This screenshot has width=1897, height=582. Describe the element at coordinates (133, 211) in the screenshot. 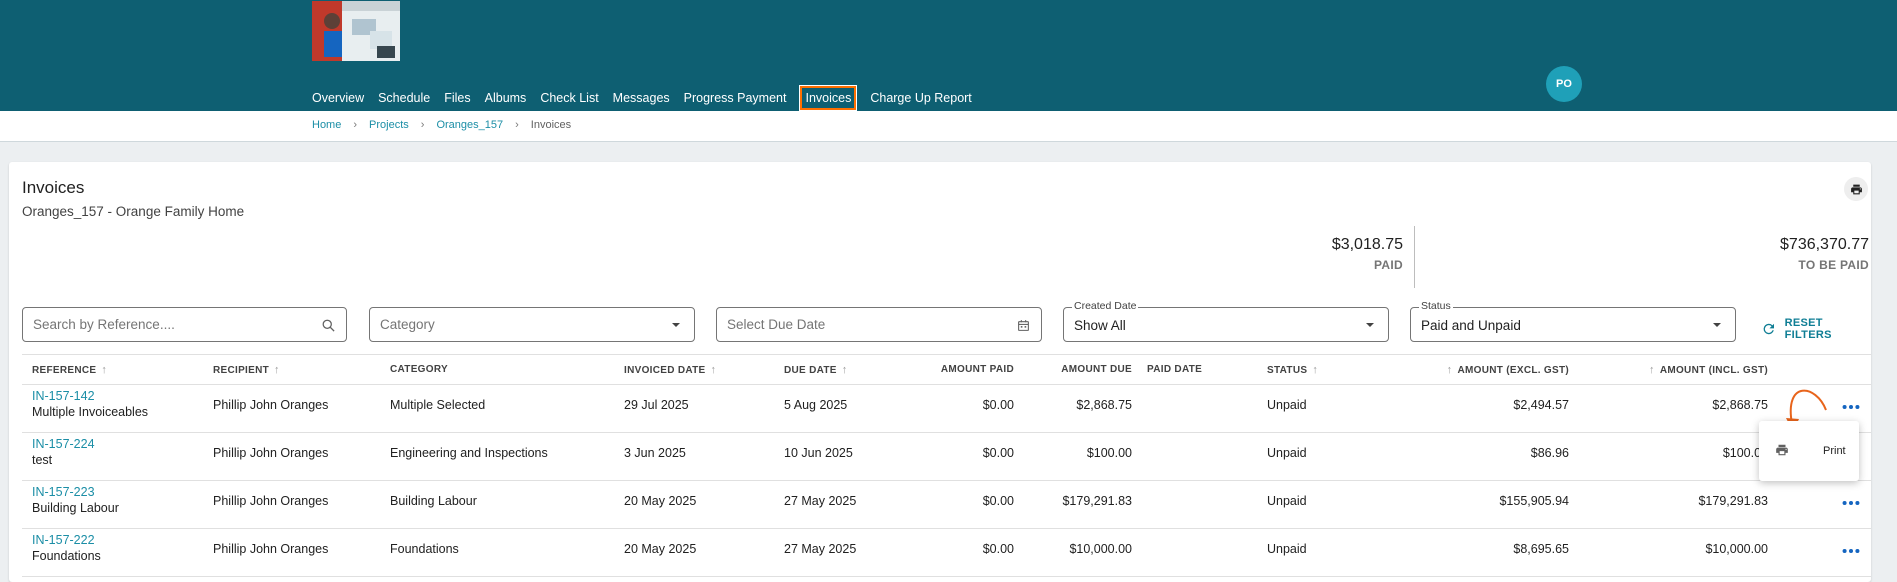

I see `page-subtitle: Oranges_157 - Orange Family Home` at that location.